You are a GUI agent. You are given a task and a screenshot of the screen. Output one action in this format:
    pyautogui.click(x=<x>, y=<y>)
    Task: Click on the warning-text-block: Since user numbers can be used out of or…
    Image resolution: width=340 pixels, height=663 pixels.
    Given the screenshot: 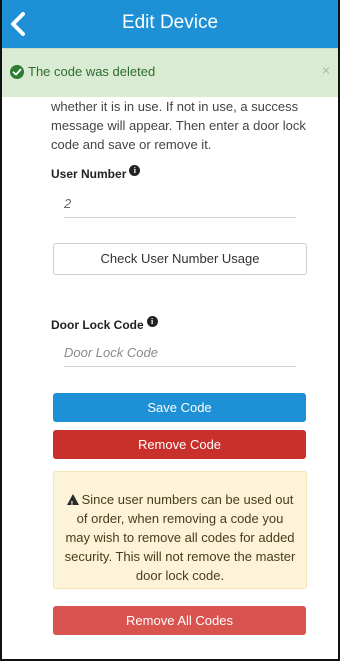 What is the action you would take?
    pyautogui.click(x=180, y=537)
    